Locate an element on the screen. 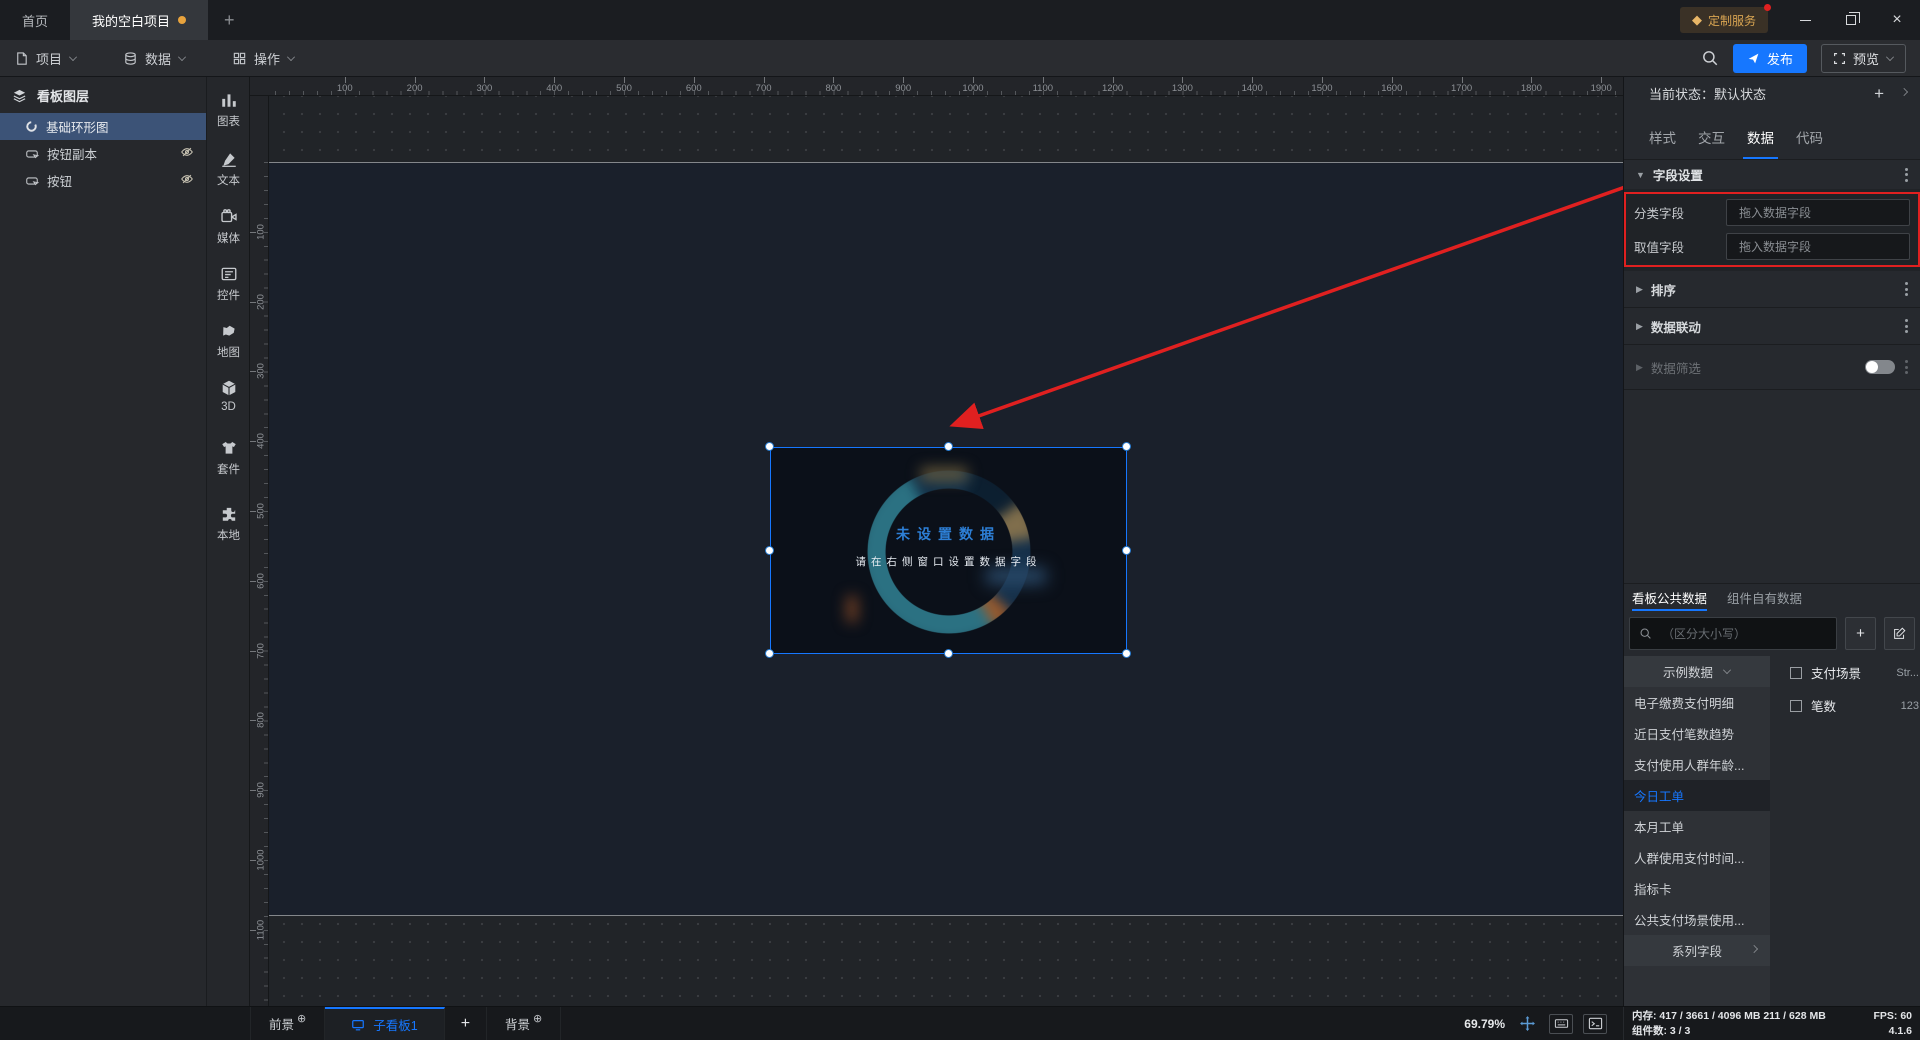 The image size is (1920, 1040). data-panel: 看板公共数据 组件自有数据 + is located at coordinates (1772, 794).